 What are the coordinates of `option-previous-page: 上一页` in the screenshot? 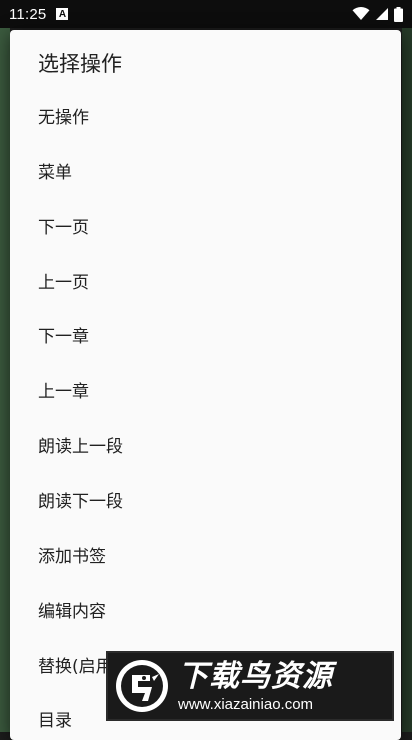 It's located at (205, 280).